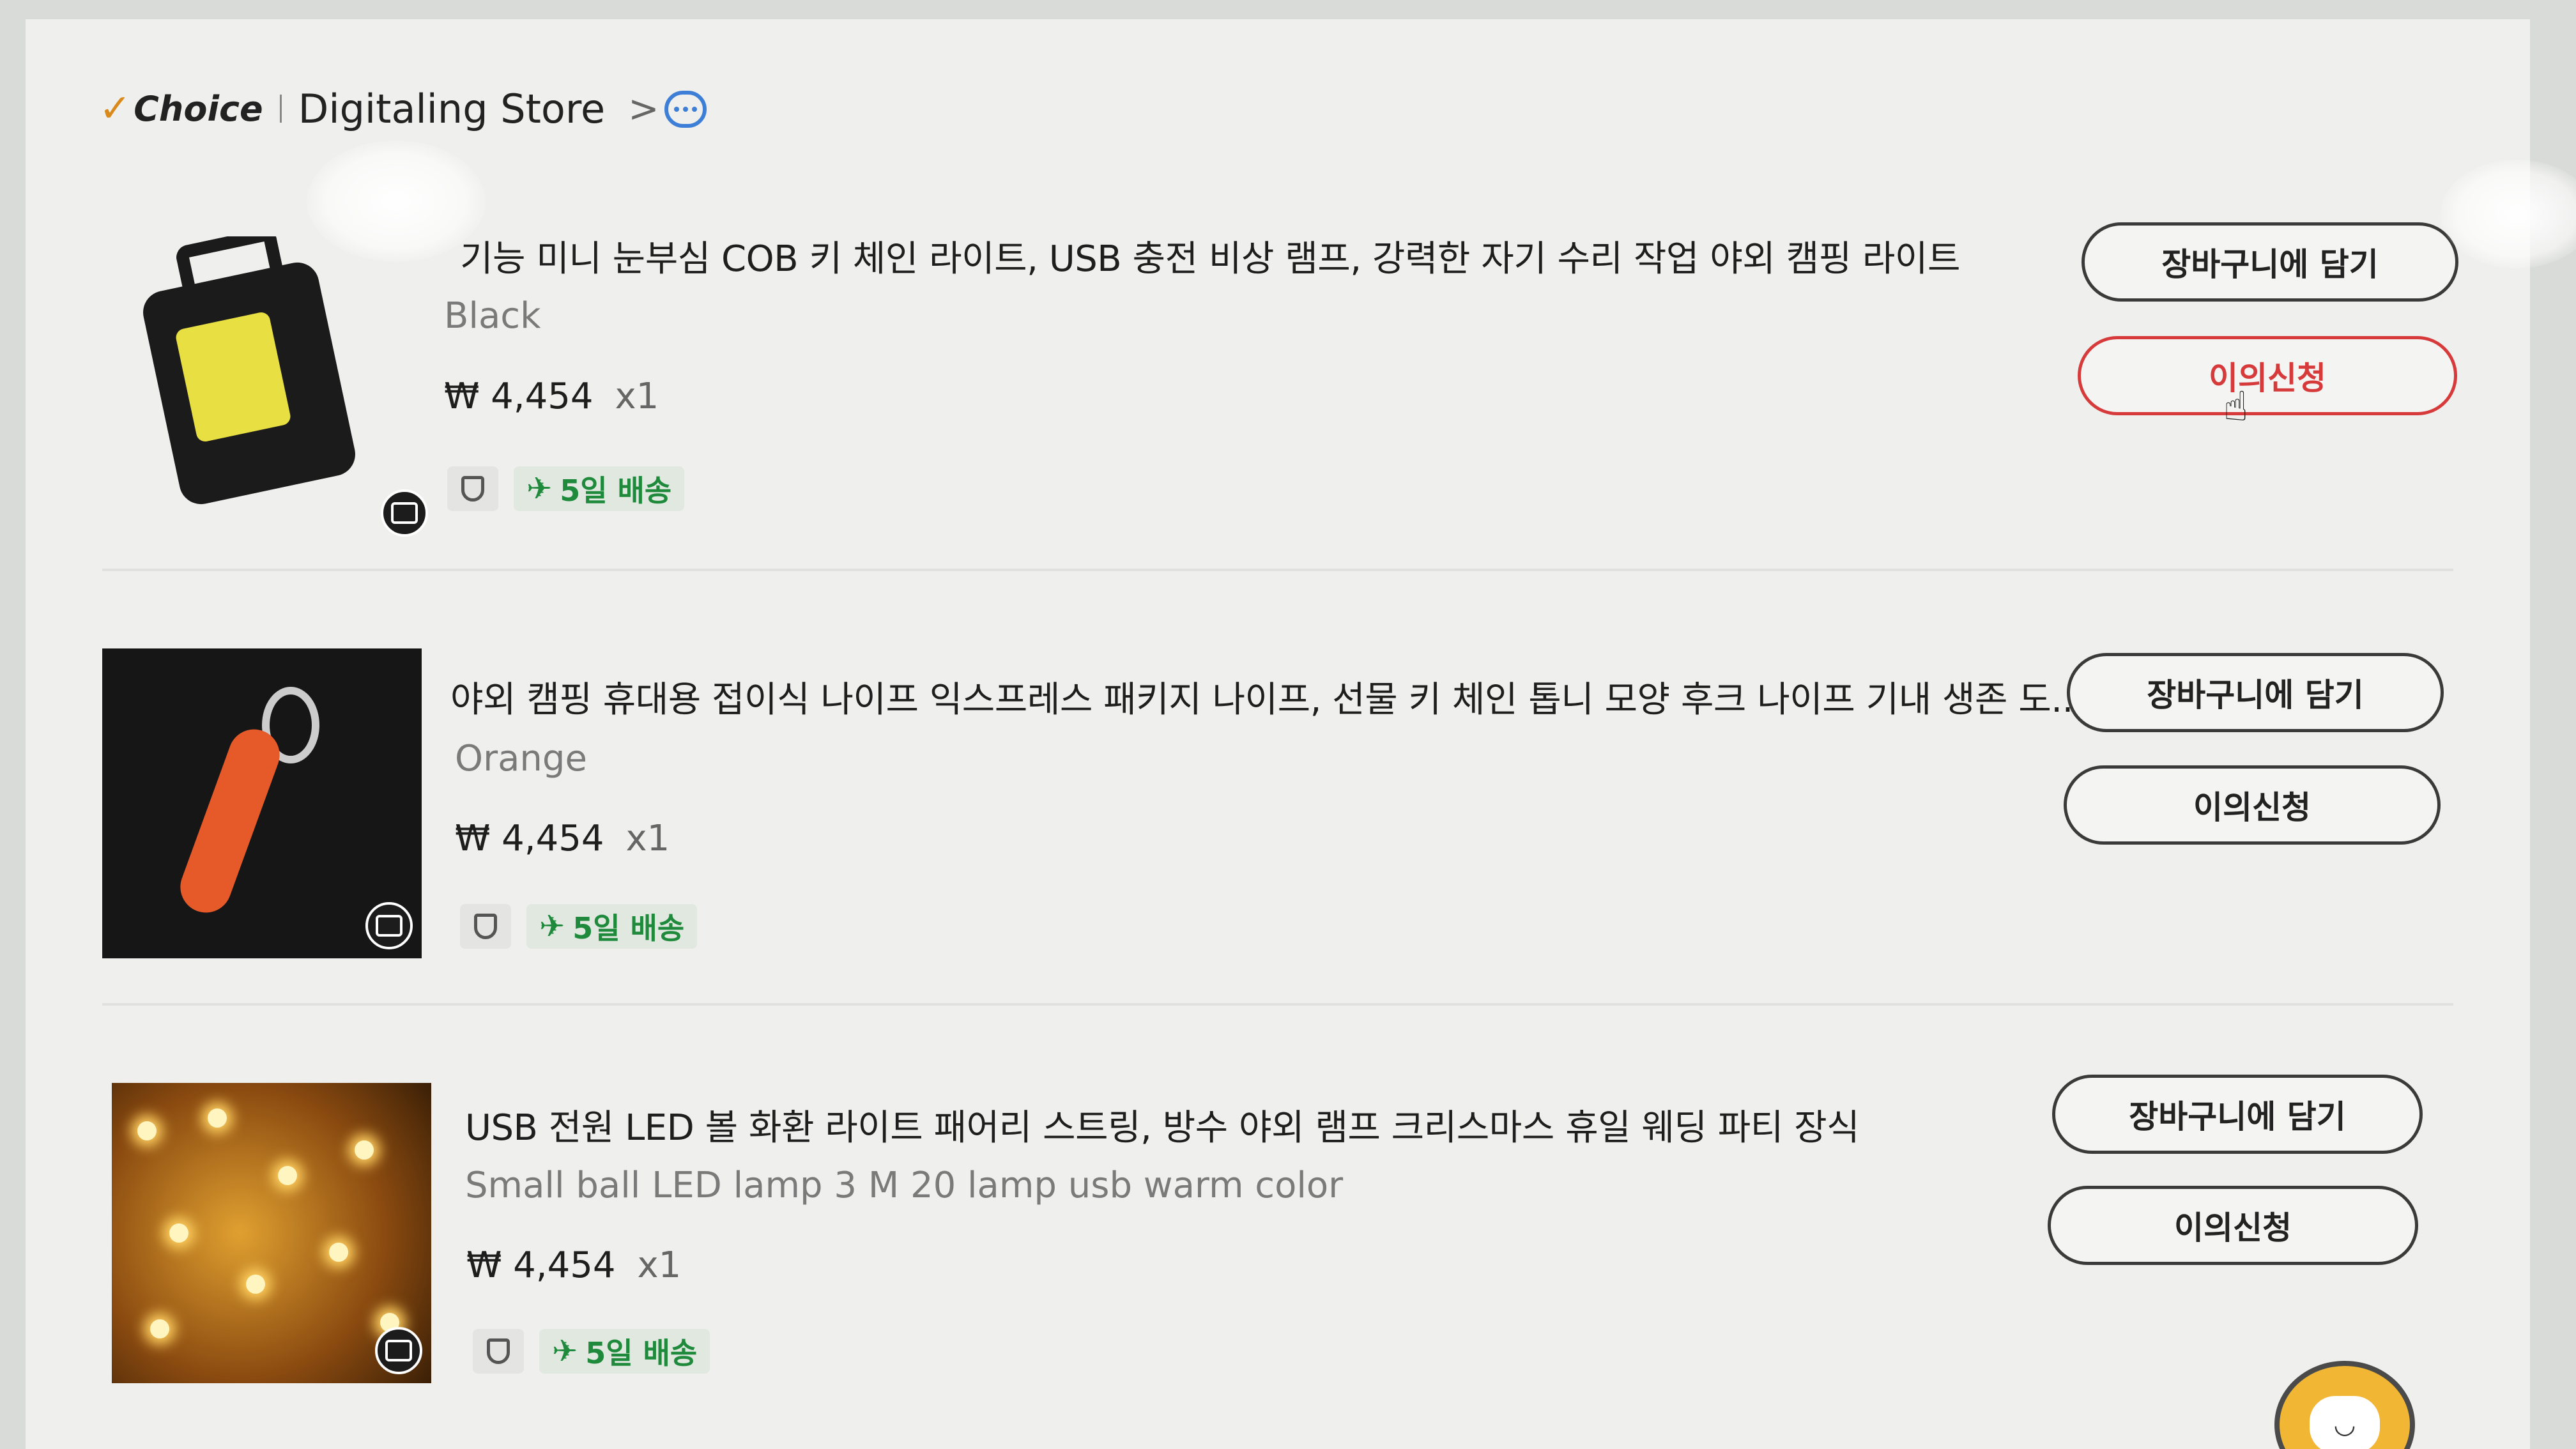 Image resolution: width=2576 pixels, height=1449 pixels. I want to click on chevron-right-icon: >, so click(643, 108).